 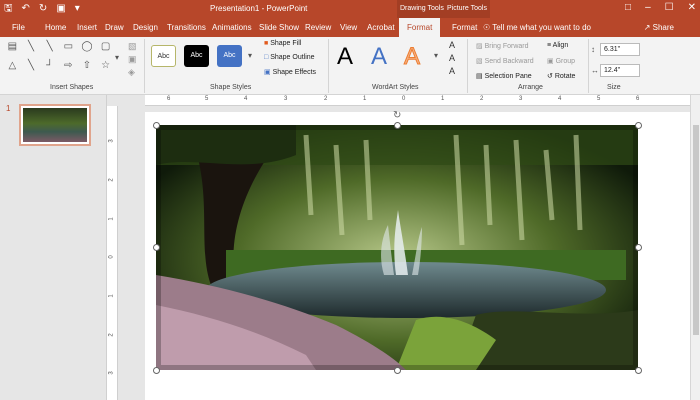 I want to click on styles-more-icon: ▾, so click(x=250, y=55).